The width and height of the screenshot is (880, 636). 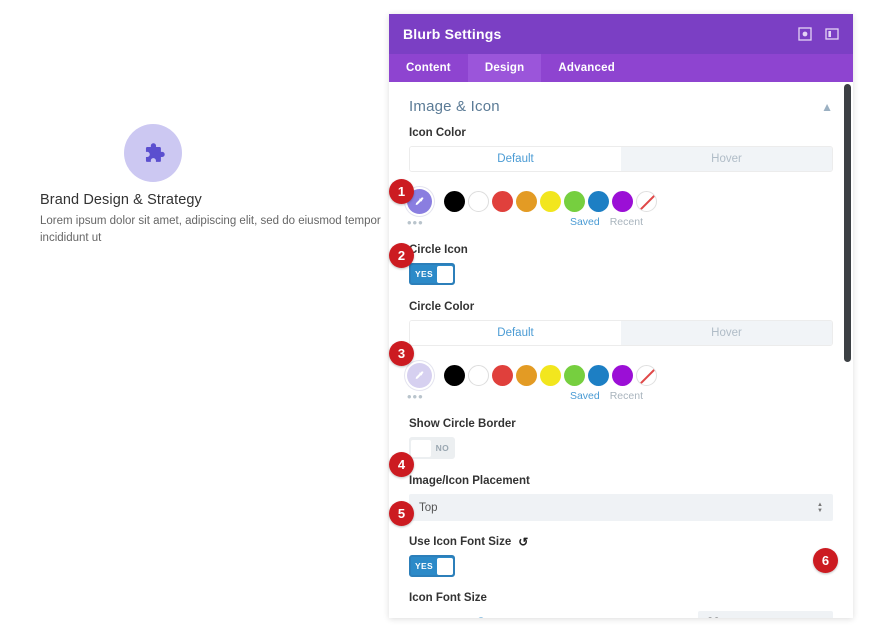 I want to click on updown-arrows-icon: ▲ ▼, so click(x=820, y=508).